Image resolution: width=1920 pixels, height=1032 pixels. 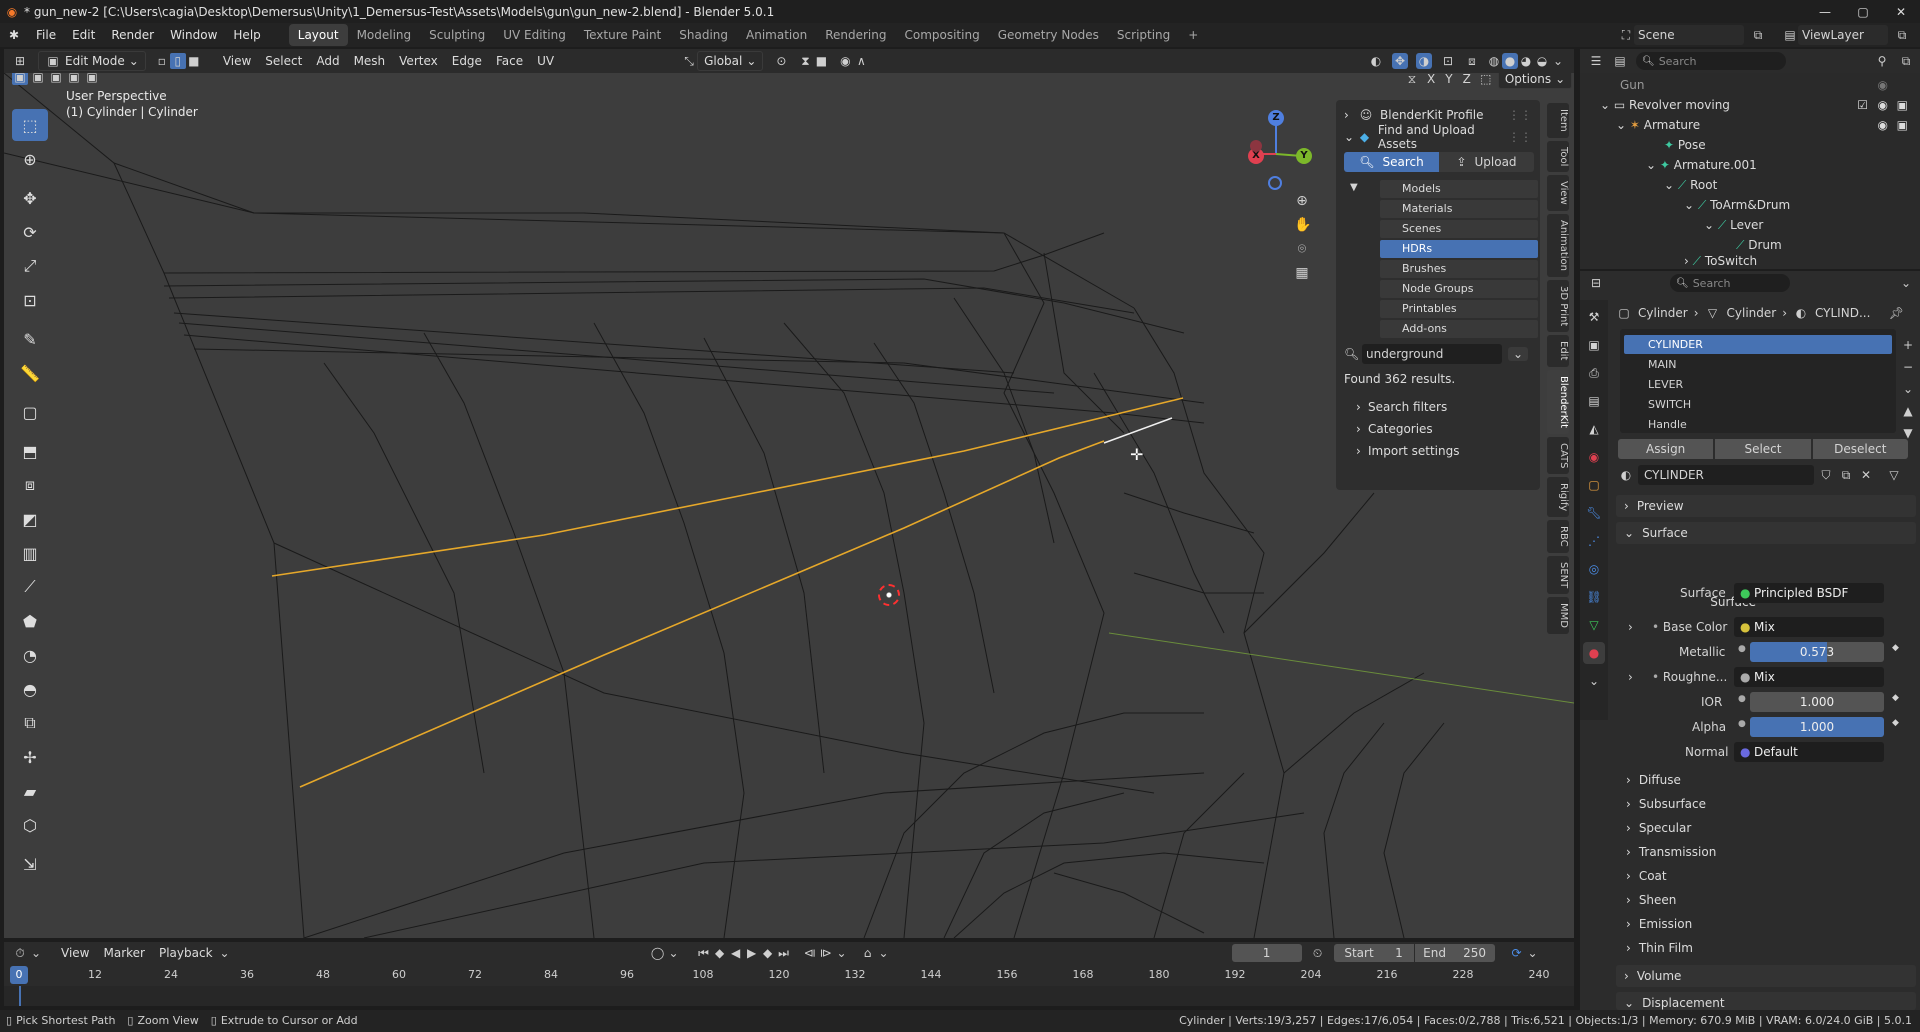 I want to click on tab-view: View, so click(x=1558, y=193).